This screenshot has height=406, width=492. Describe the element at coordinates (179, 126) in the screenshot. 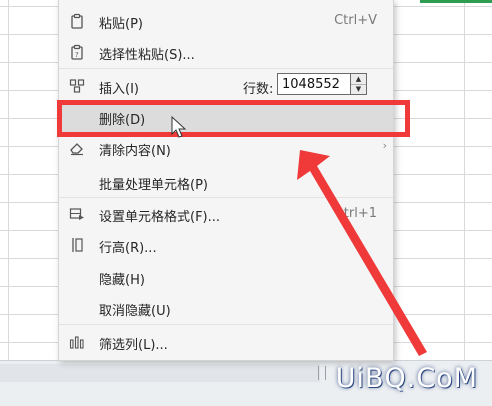

I see `mouse-cursor-icon` at that location.